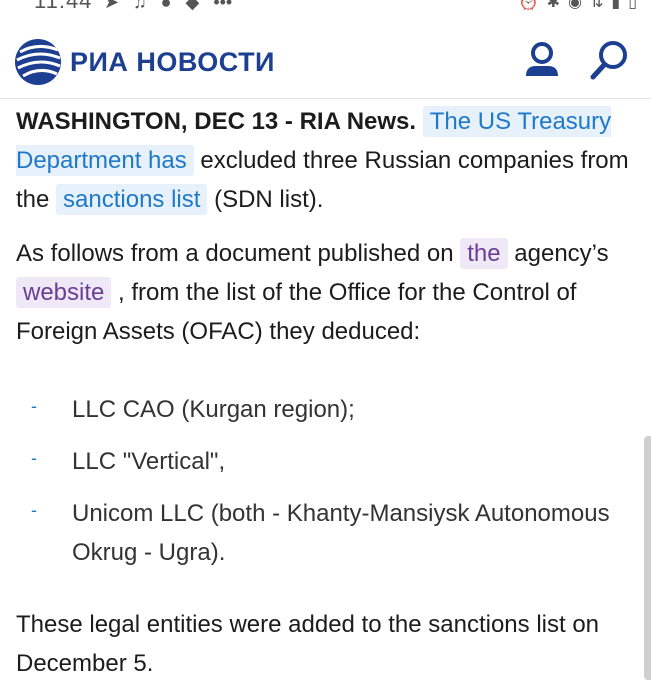  What do you see at coordinates (325, 56) in the screenshot?
I see `app-header: РИА НОВОСТИ` at bounding box center [325, 56].